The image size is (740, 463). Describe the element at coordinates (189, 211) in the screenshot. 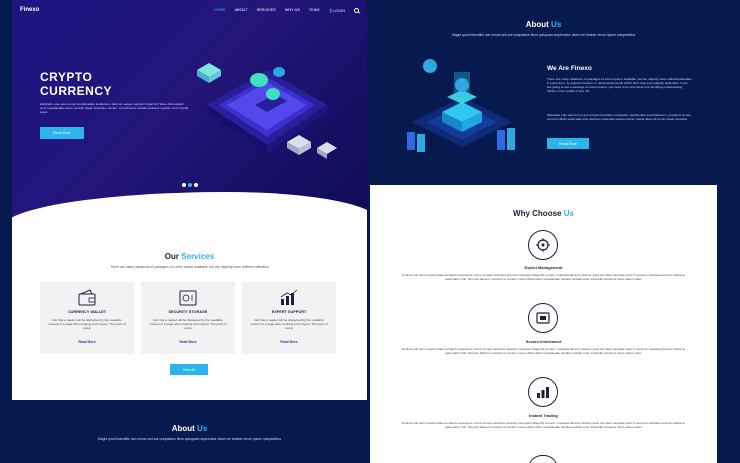

I see `hero-wave-divider` at that location.